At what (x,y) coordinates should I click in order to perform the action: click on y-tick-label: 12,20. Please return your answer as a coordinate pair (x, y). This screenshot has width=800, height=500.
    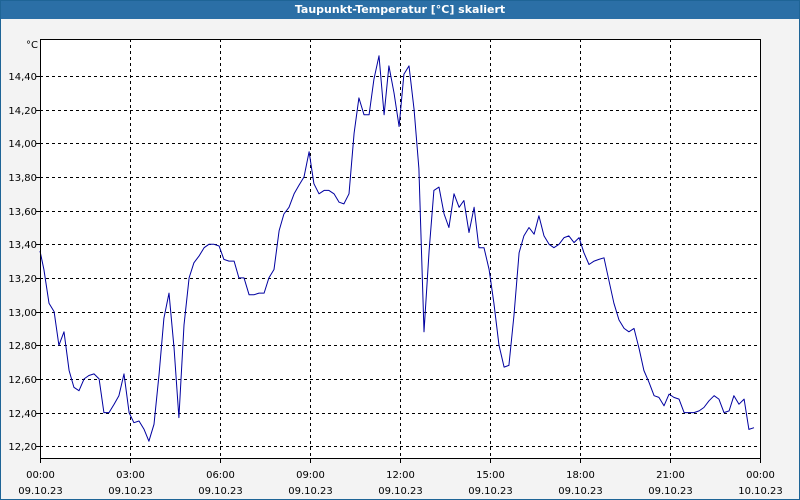
    Looking at the image, I should click on (22, 447).